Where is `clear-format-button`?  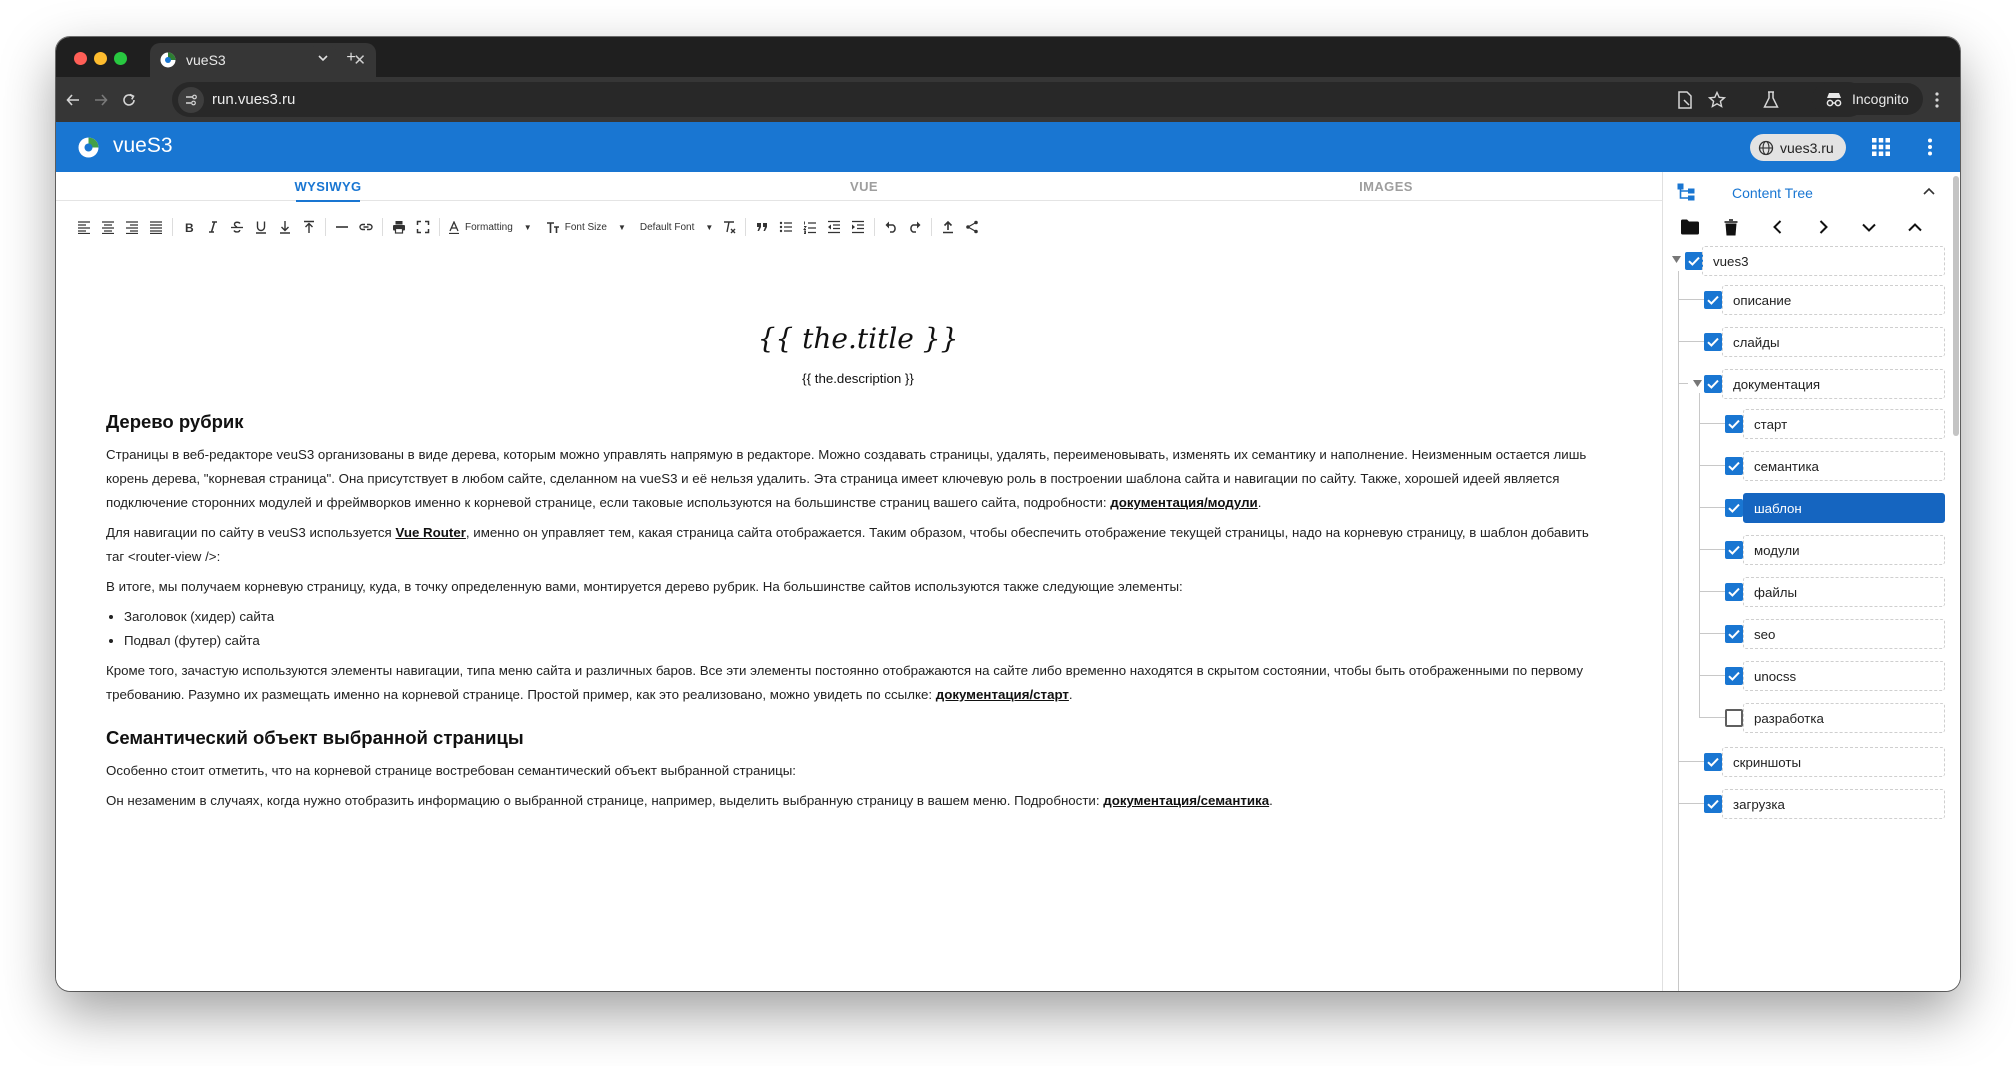 clear-format-button is located at coordinates (729, 227).